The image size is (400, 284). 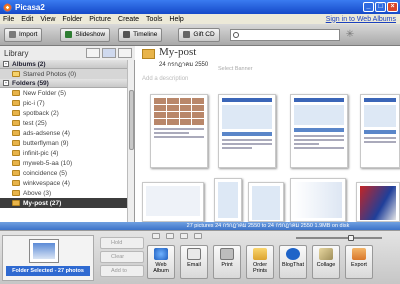 I want to click on import-button: Import, so click(x=23, y=34).